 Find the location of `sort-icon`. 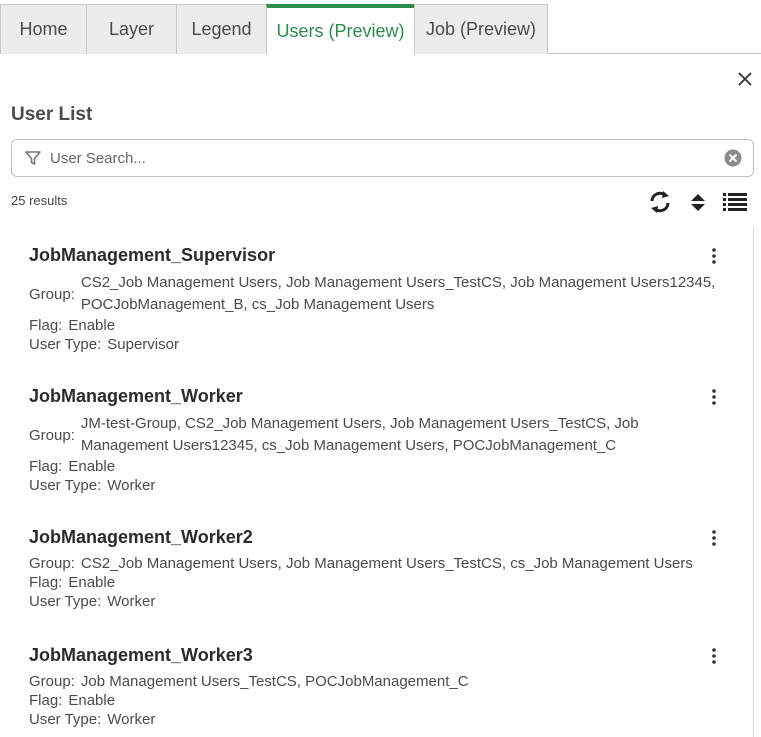

sort-icon is located at coordinates (698, 202).